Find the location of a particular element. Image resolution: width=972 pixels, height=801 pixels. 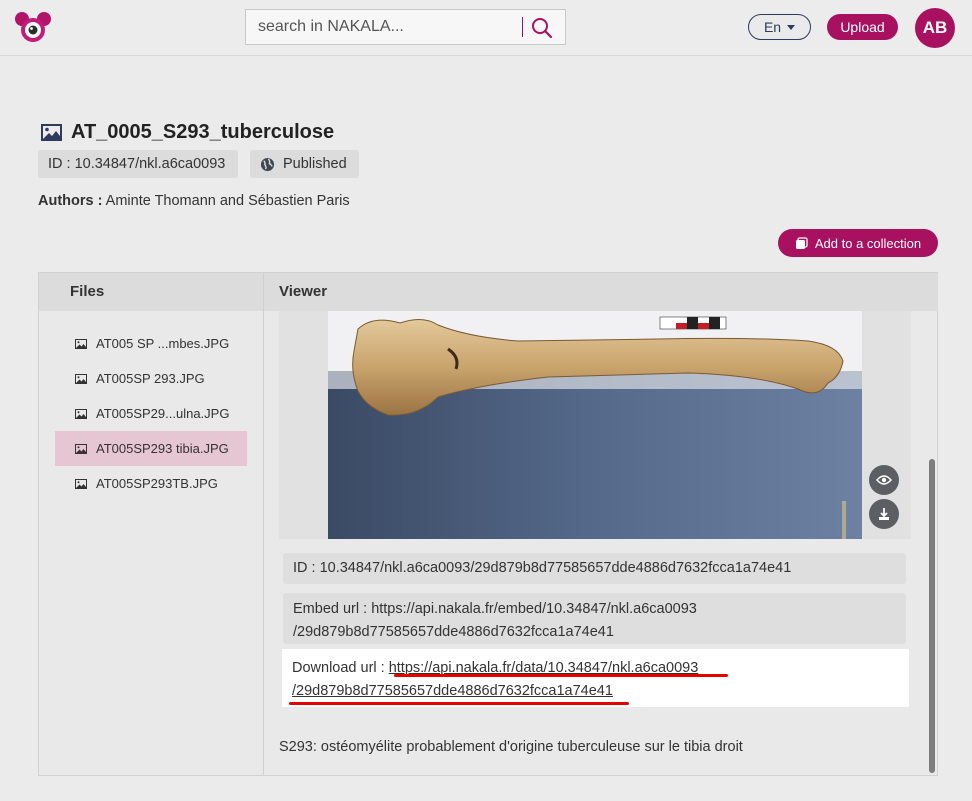

add-to-collection-label: Add to a collection is located at coordinates (868, 243).